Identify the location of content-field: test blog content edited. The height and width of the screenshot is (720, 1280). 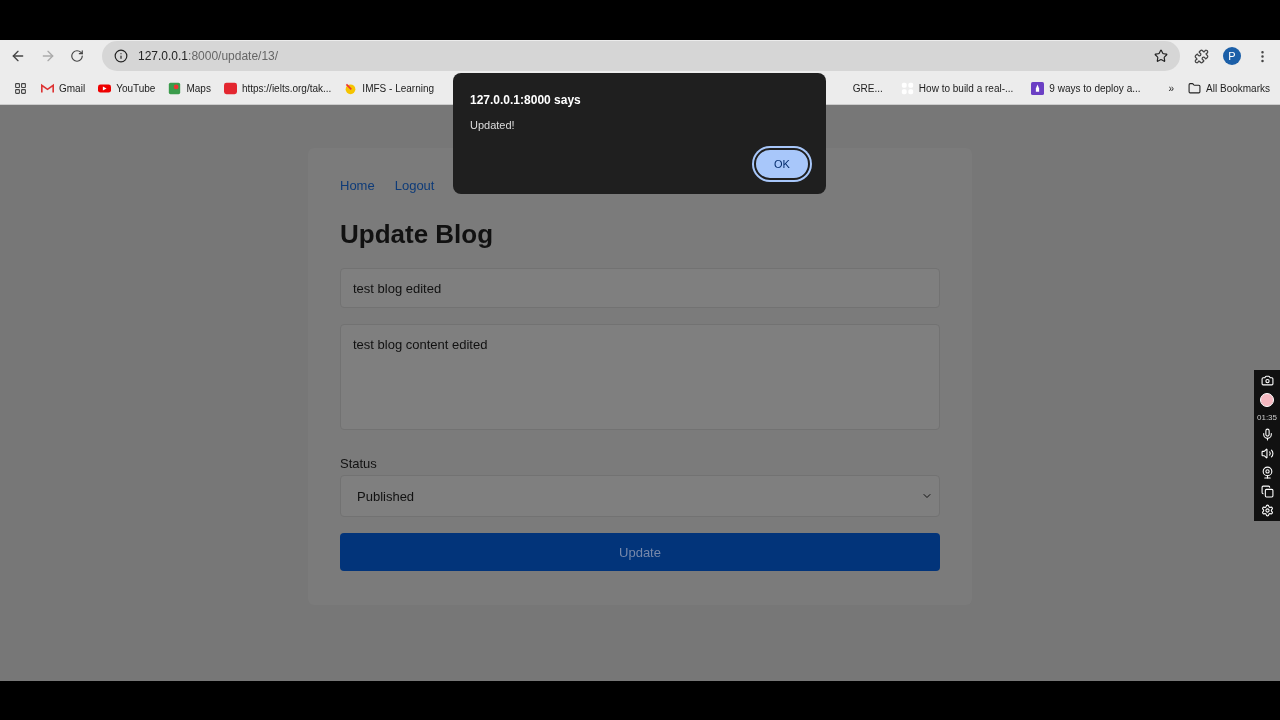
(640, 377).